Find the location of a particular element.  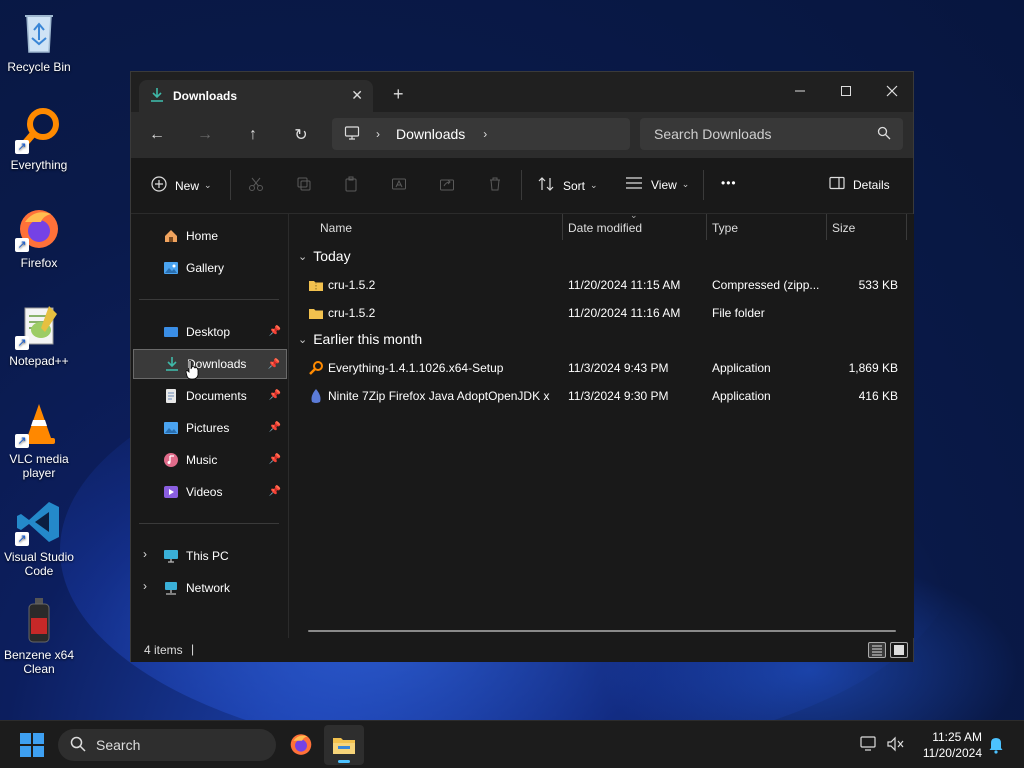

nav-item-this-pc: This PC is located at coordinates (210, 556).